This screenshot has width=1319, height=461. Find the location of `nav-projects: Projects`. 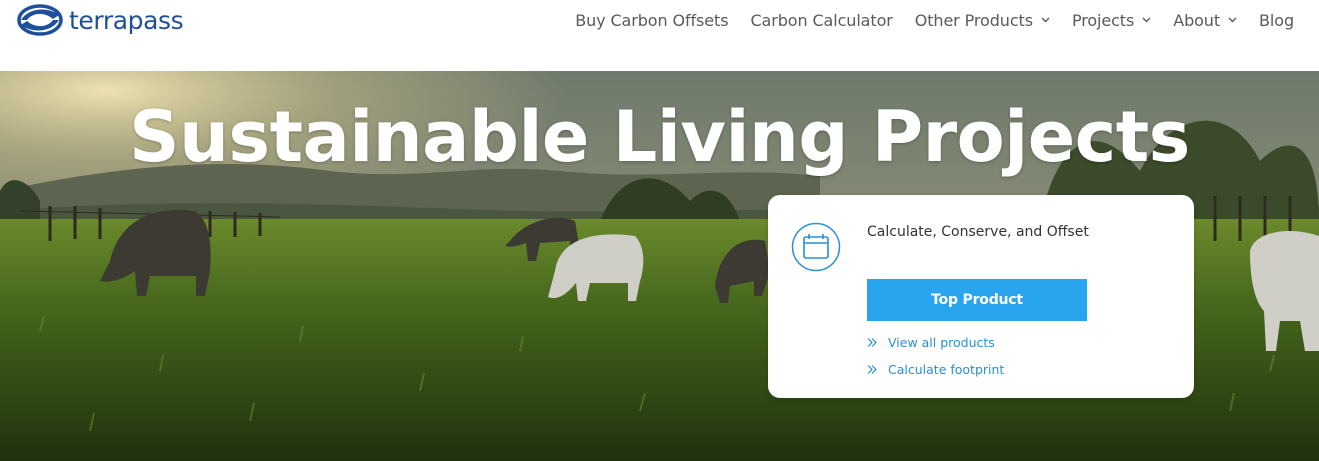

nav-projects: Projects is located at coordinates (1111, 20).